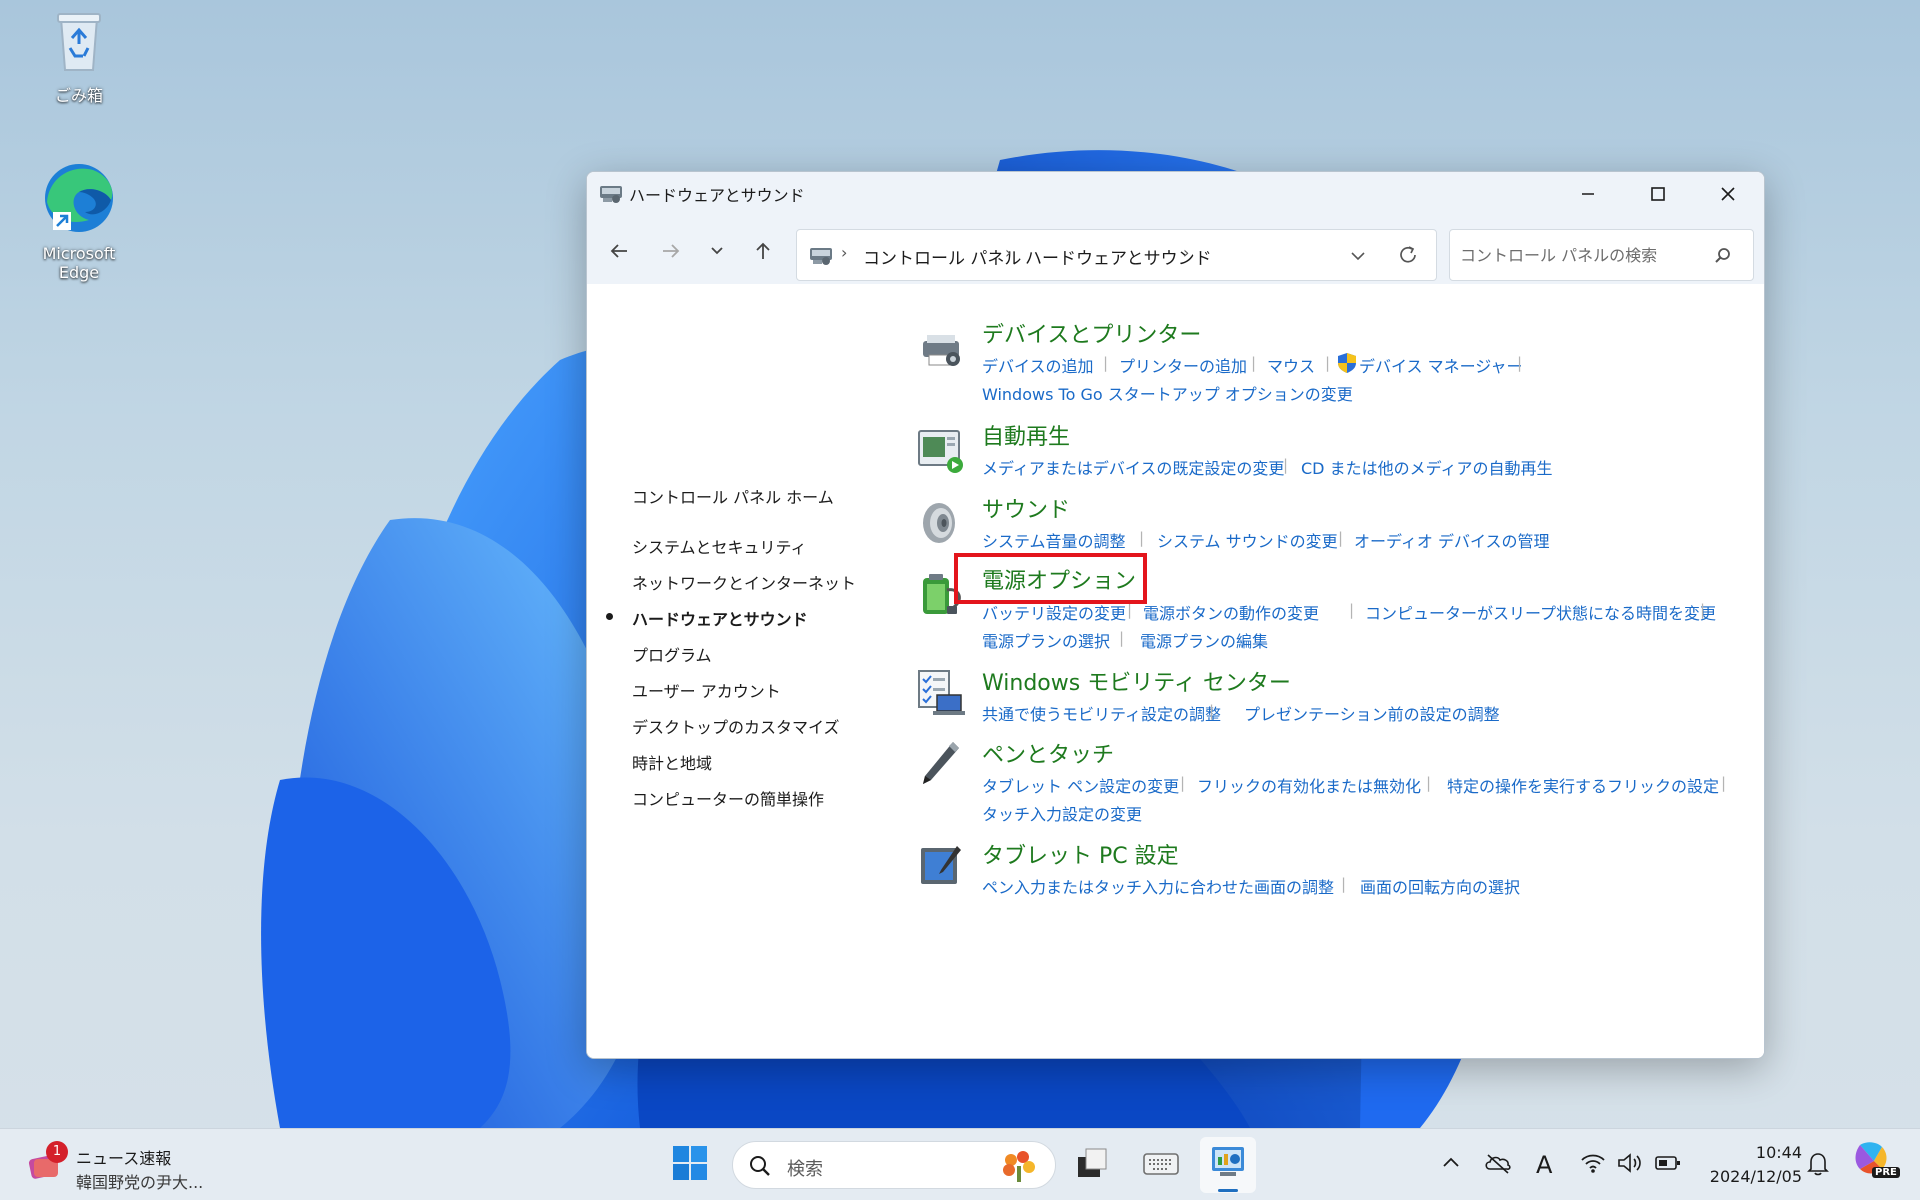 Image resolution: width=1920 pixels, height=1200 pixels. I want to click on link-edit-power-plan: 電源プランの編集, so click(1204, 640).